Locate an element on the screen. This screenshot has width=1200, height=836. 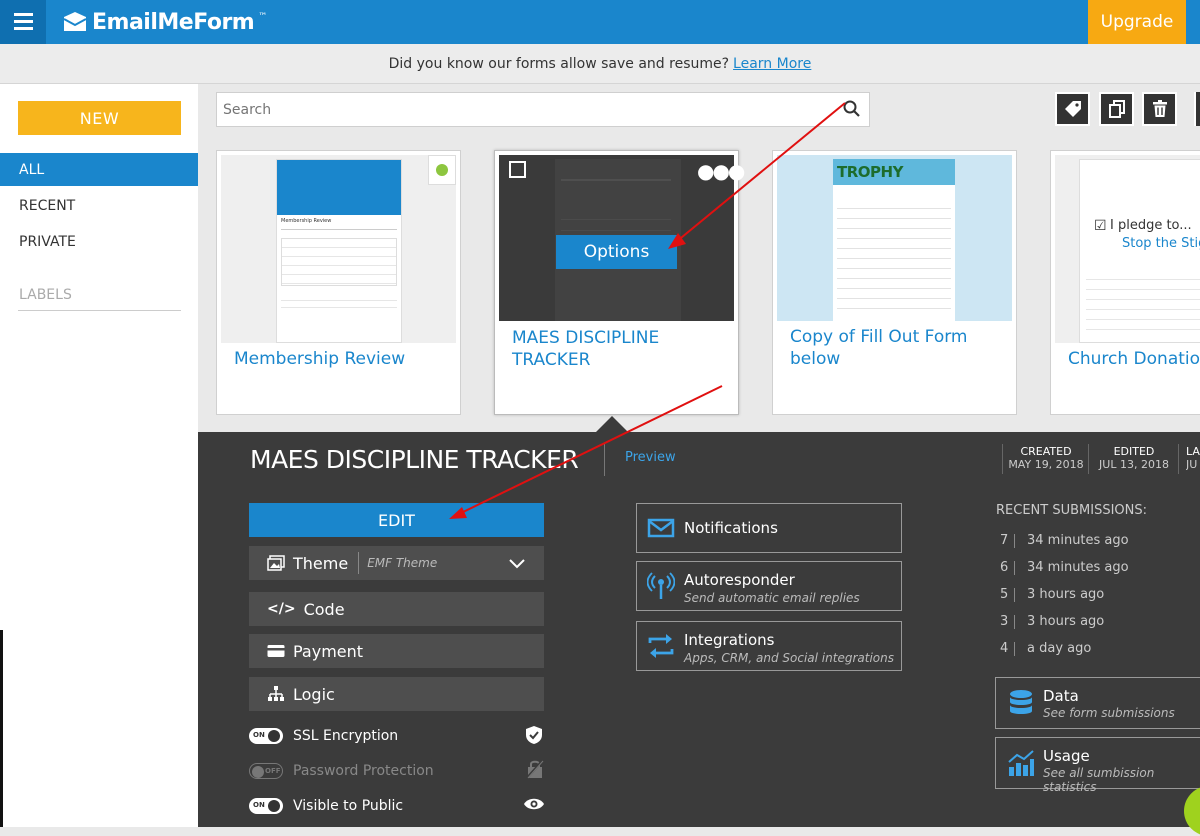
envelope-icon is located at coordinates (661, 528).